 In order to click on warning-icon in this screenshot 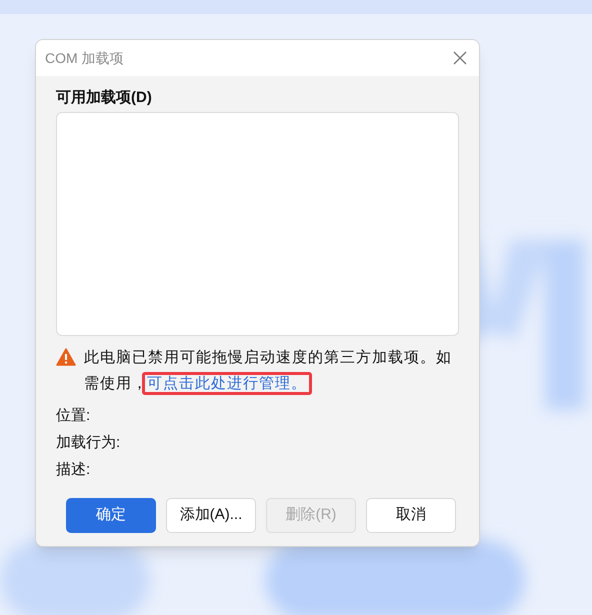, I will do `click(66, 357)`.